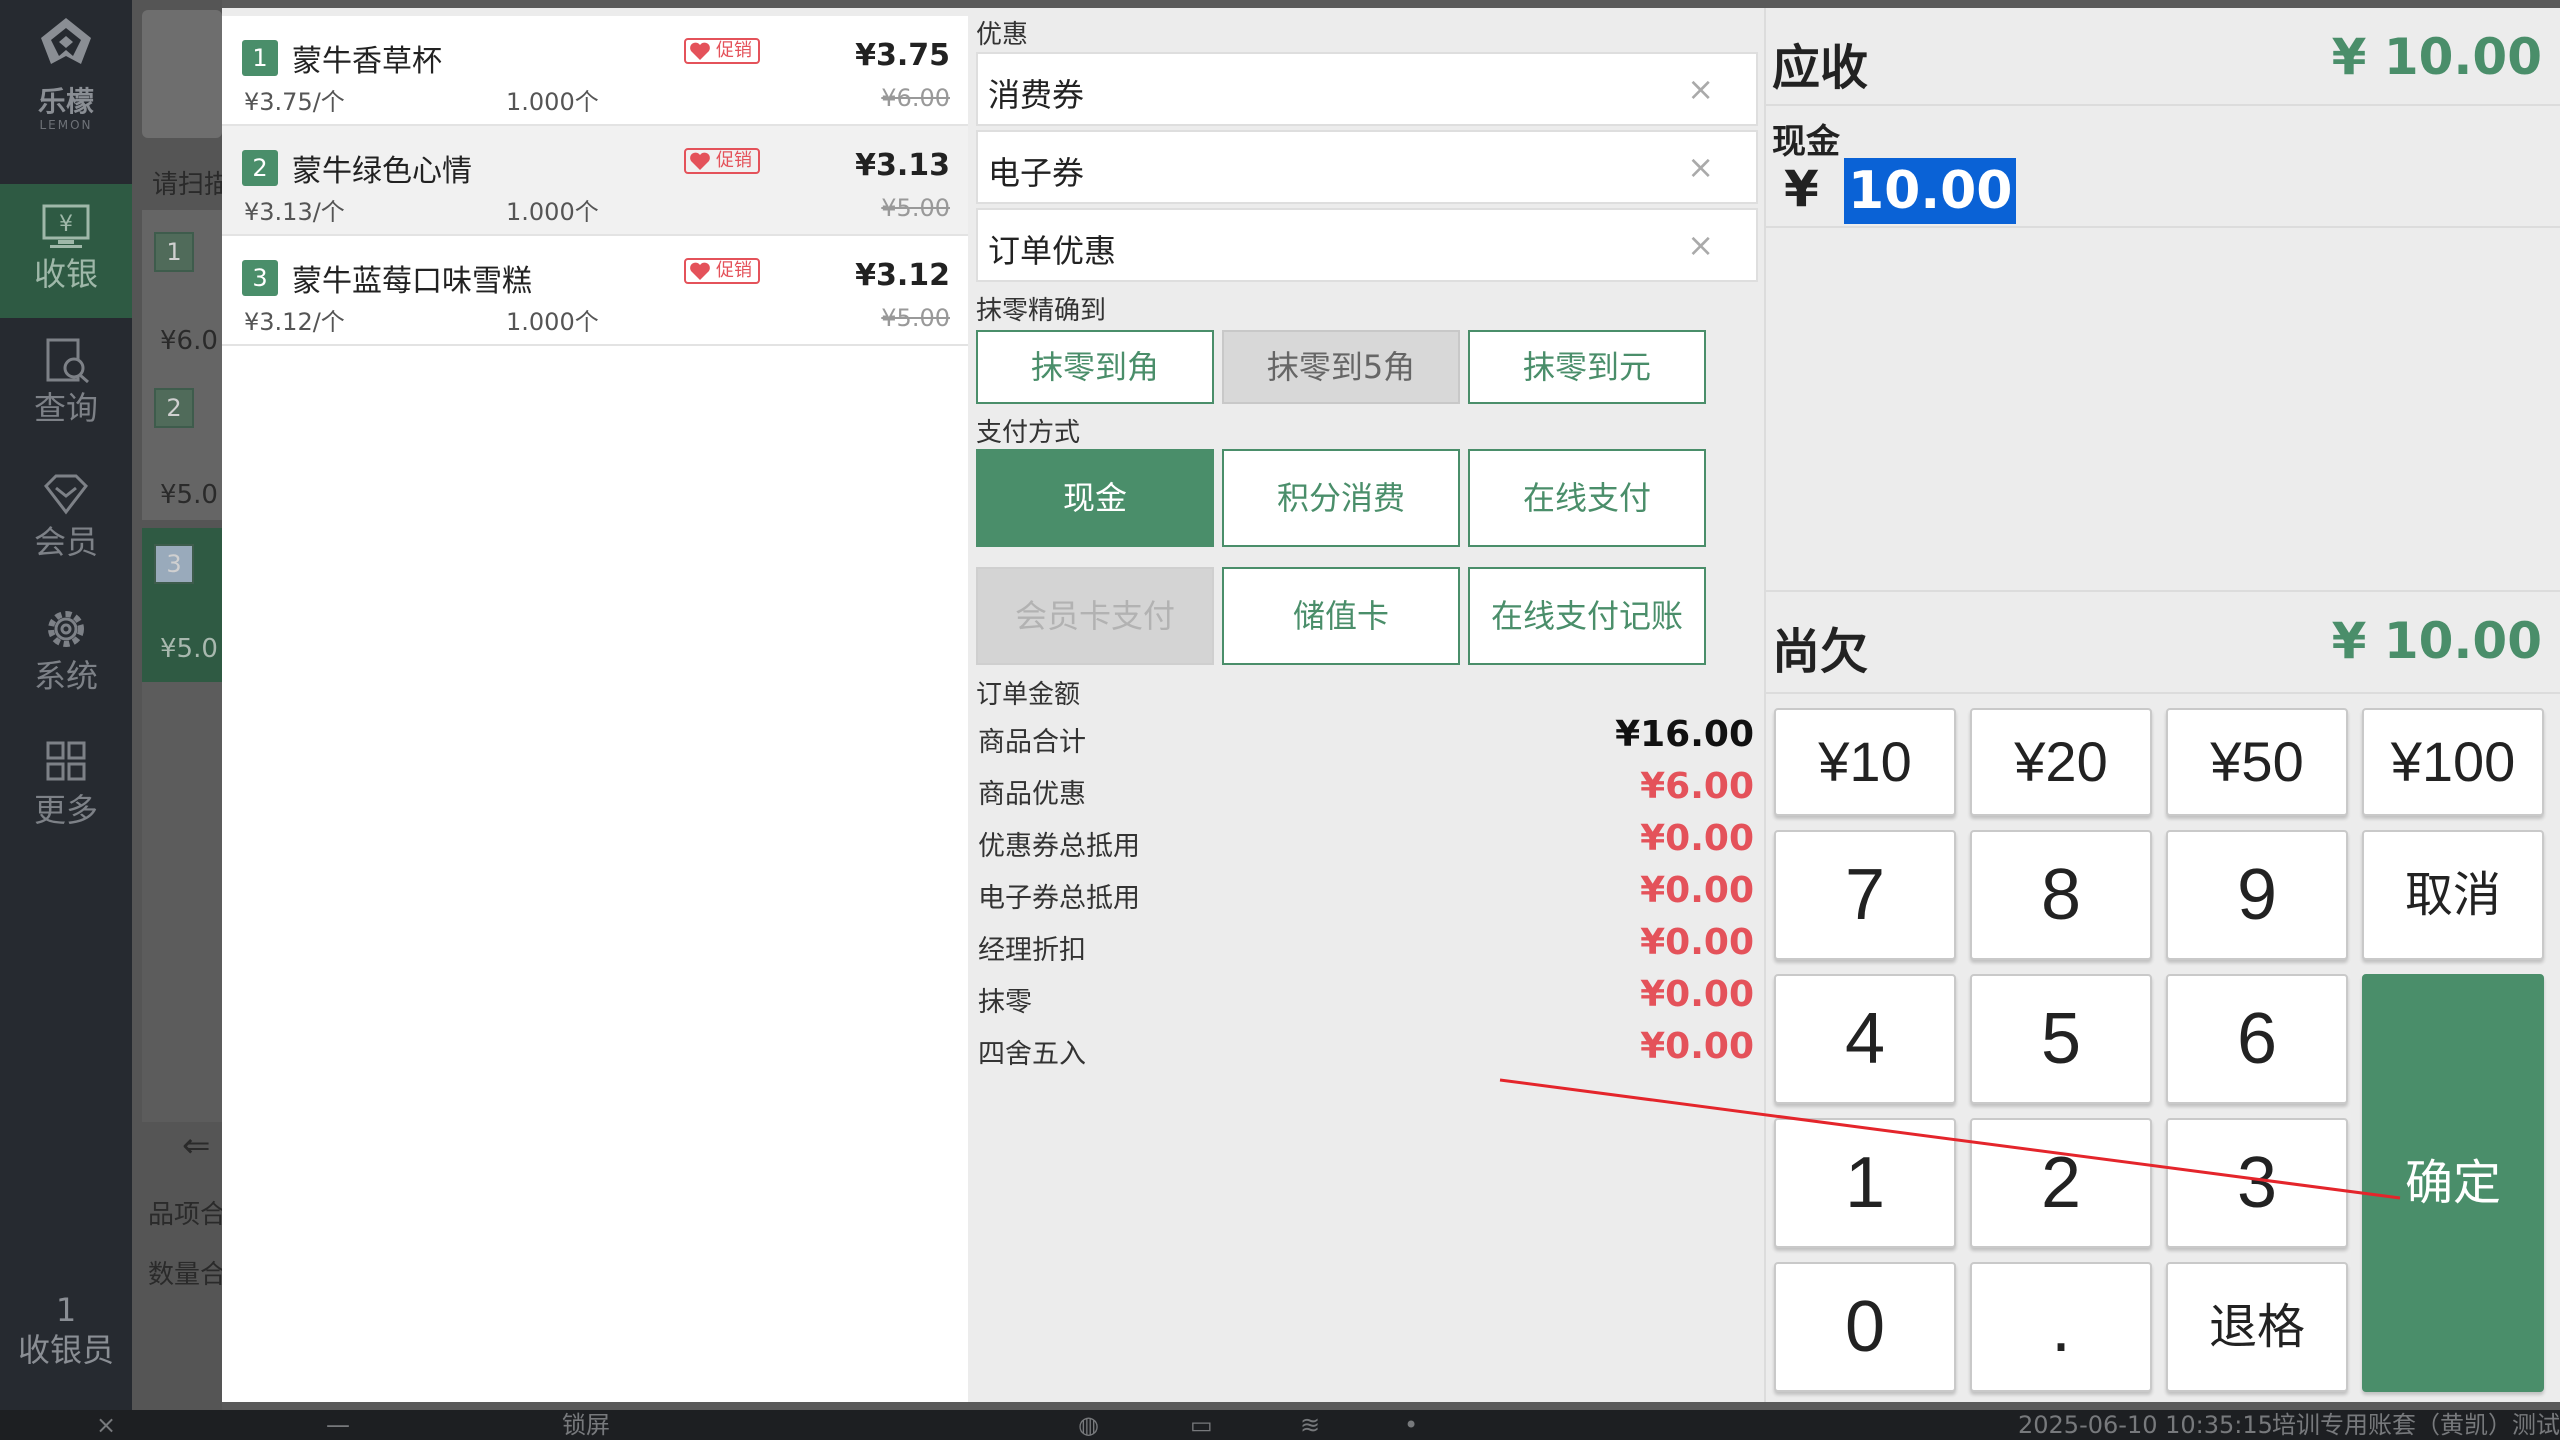 This screenshot has height=1440, width=2560. I want to click on pay-points-button: 积分消费, so click(1341, 498).